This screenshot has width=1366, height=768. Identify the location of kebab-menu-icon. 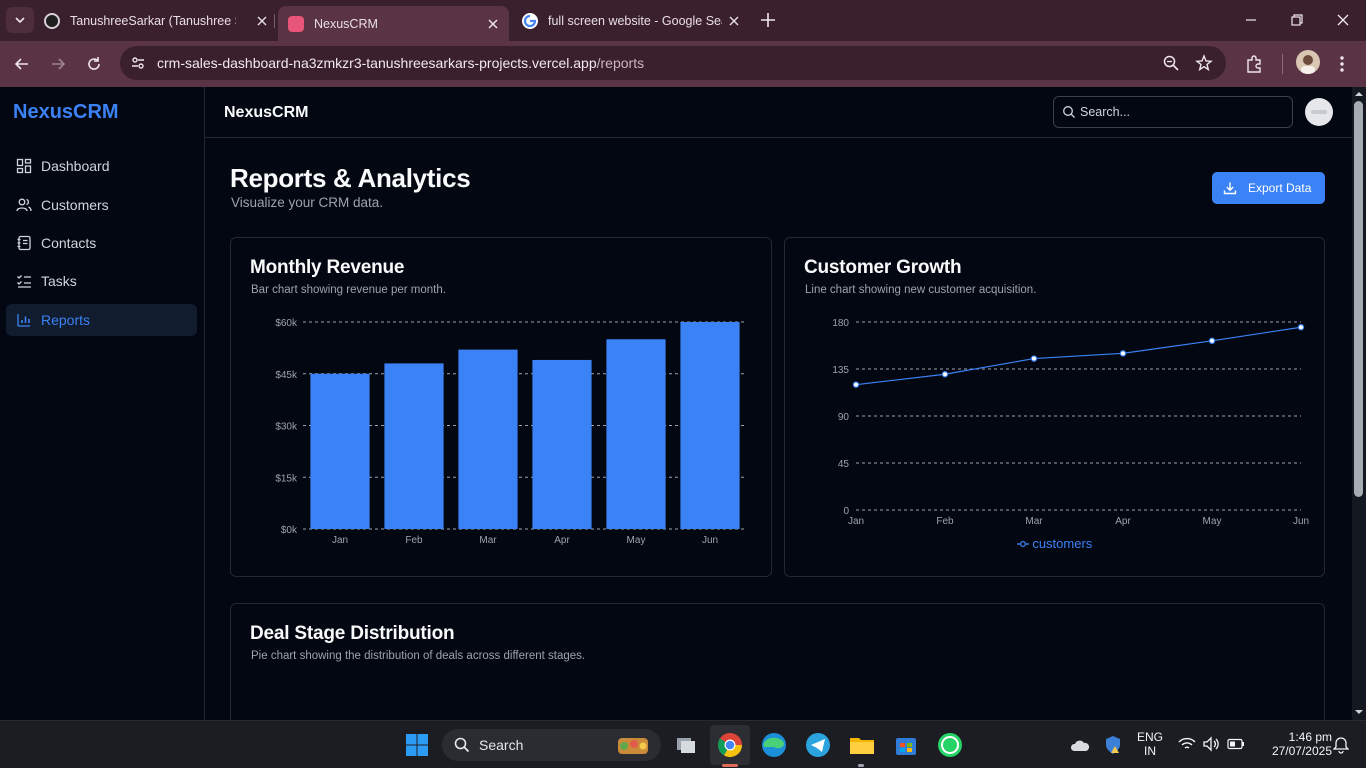
(1342, 64).